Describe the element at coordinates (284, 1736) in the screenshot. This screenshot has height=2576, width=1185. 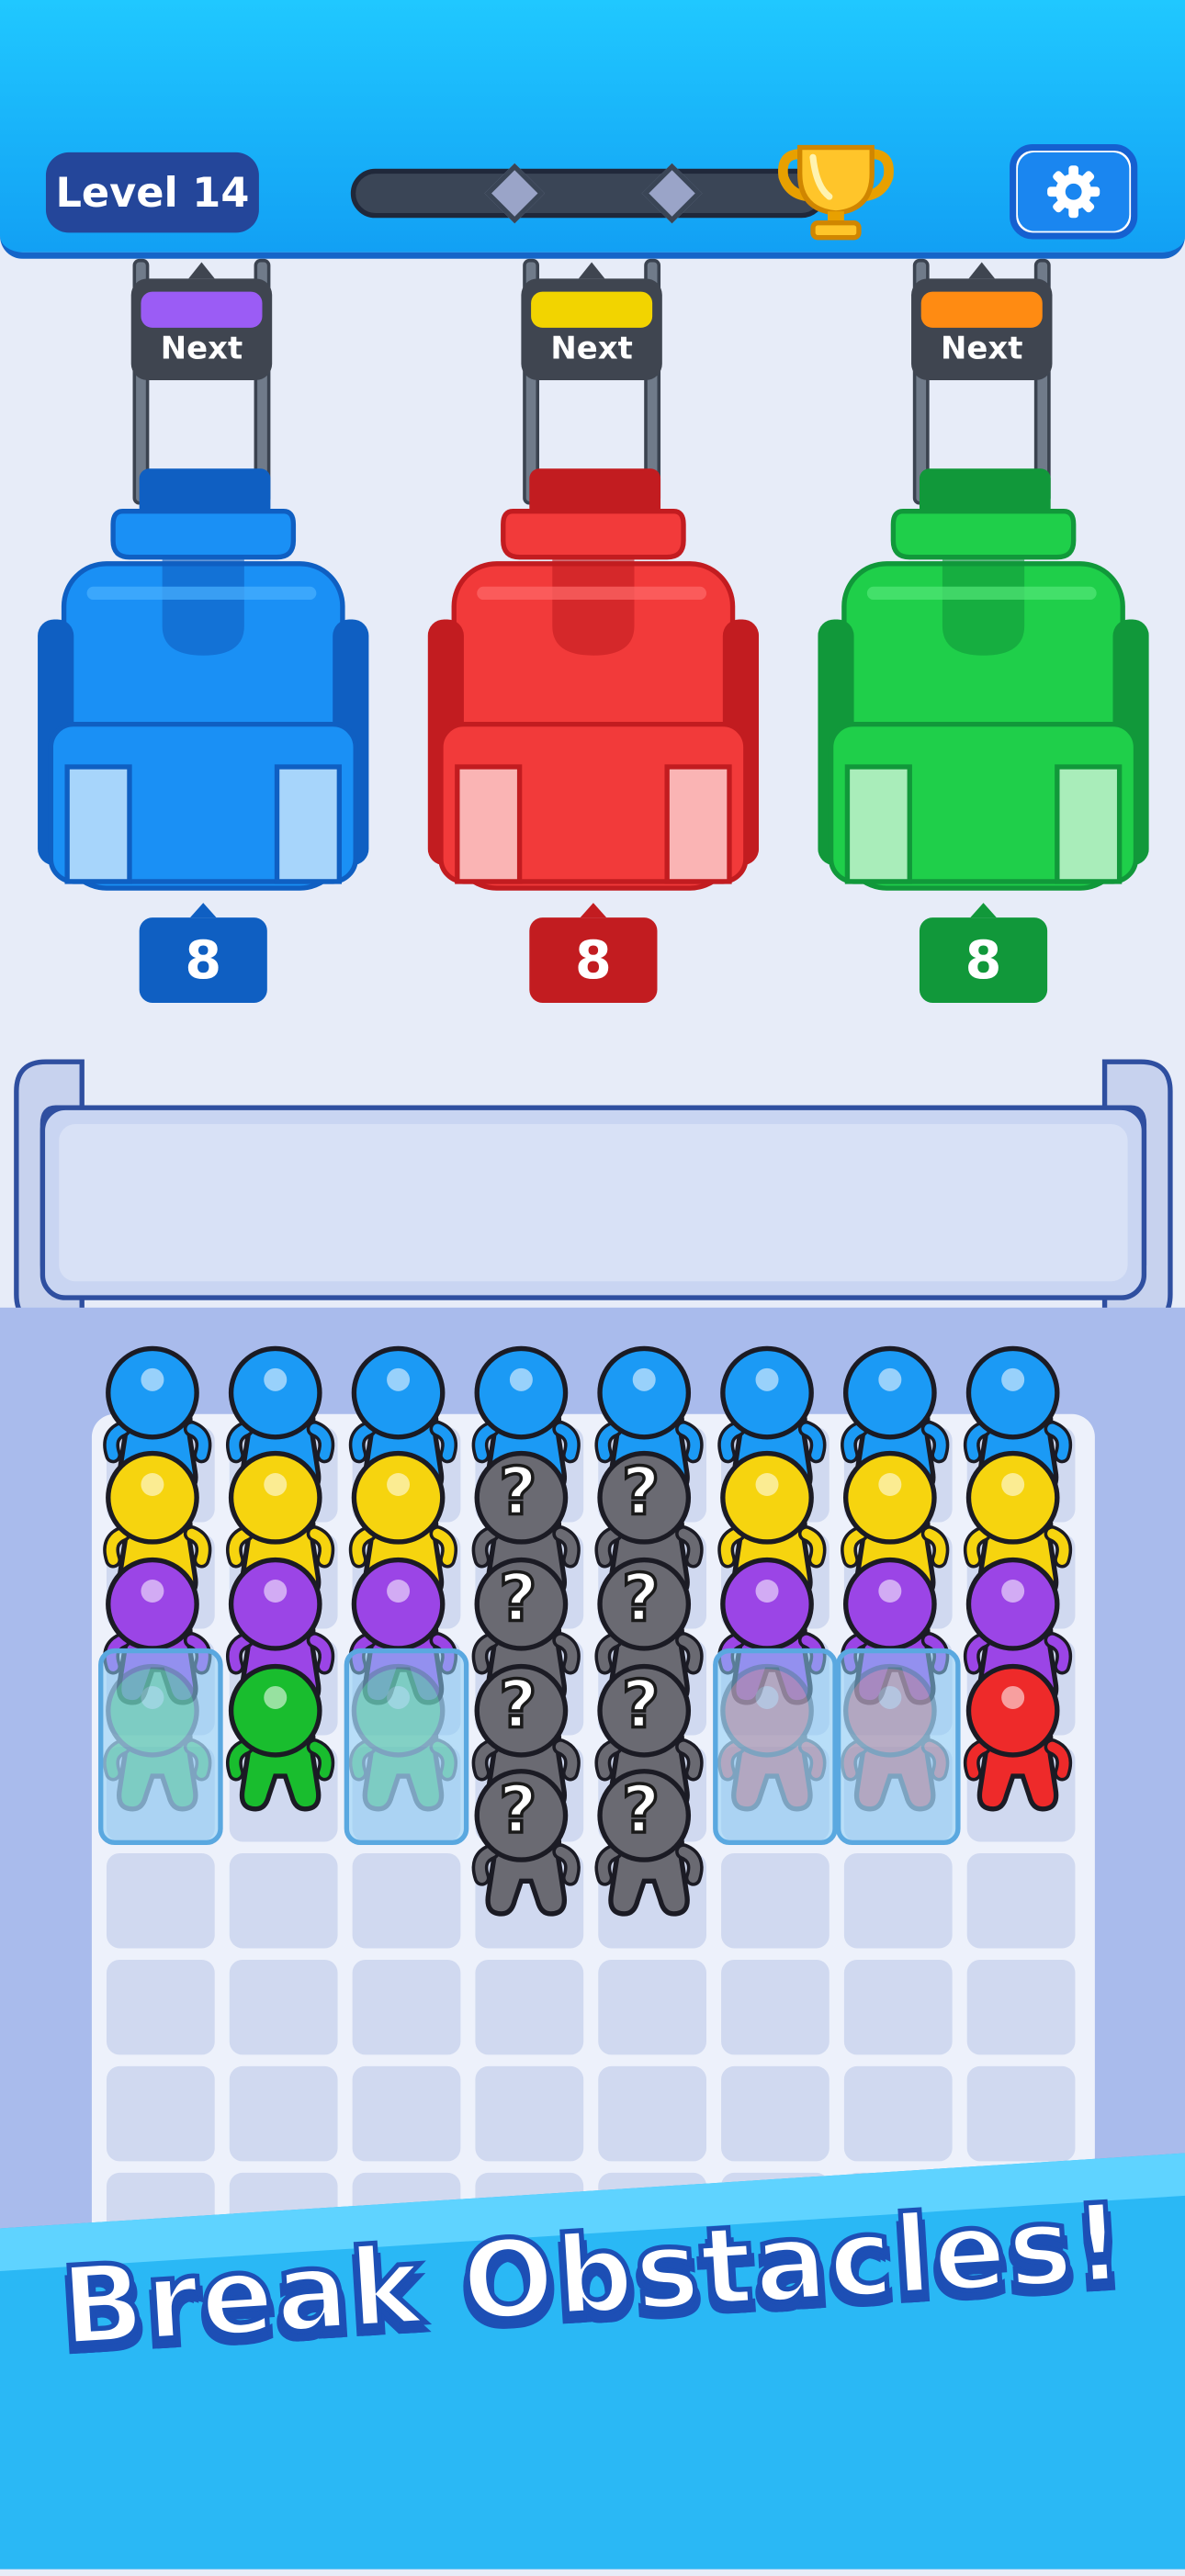
I see `green-person` at that location.